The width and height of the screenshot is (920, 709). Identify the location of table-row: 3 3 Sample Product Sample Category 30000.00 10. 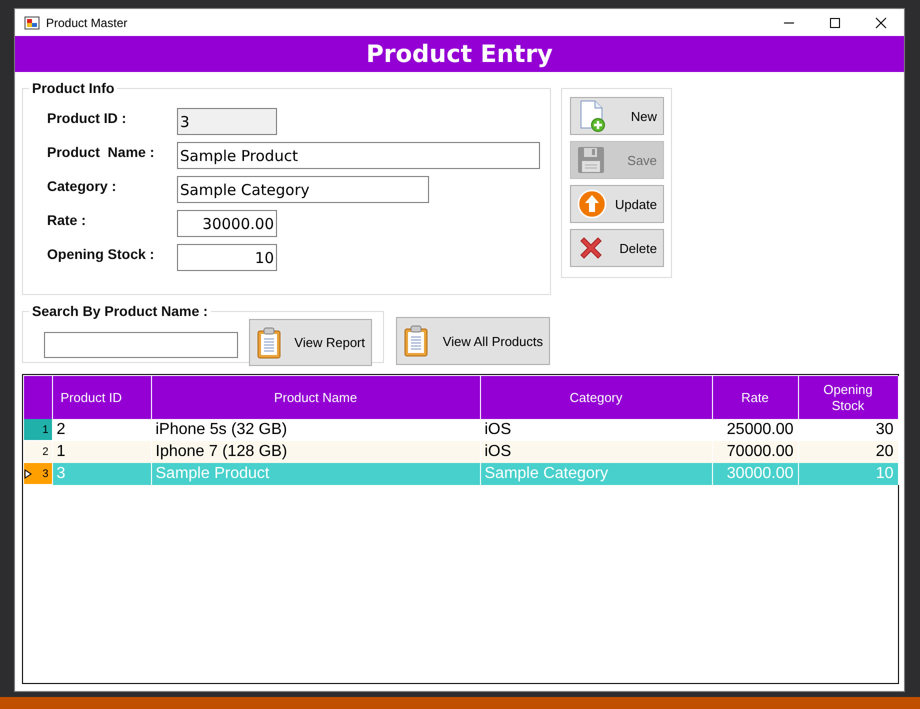
(461, 473).